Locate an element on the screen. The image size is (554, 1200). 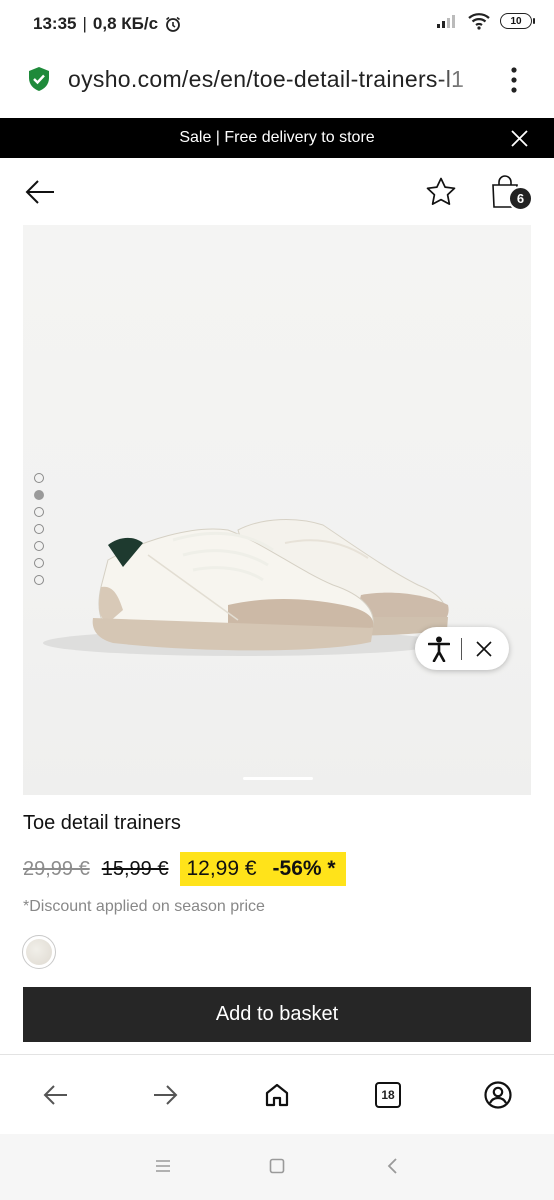
forward-arrow-icon is located at coordinates (166, 1095).